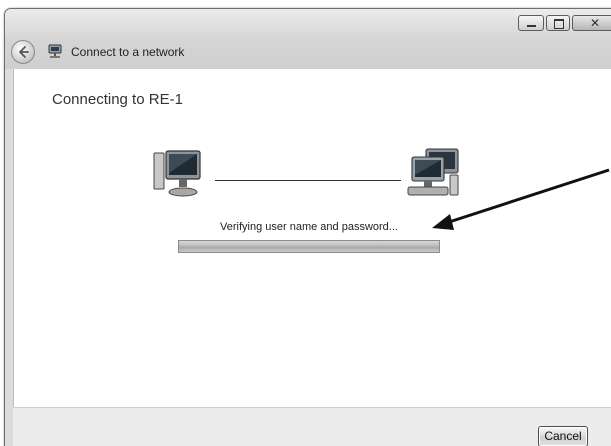  What do you see at coordinates (312, 426) in the screenshot?
I see `footer: Cancel` at bounding box center [312, 426].